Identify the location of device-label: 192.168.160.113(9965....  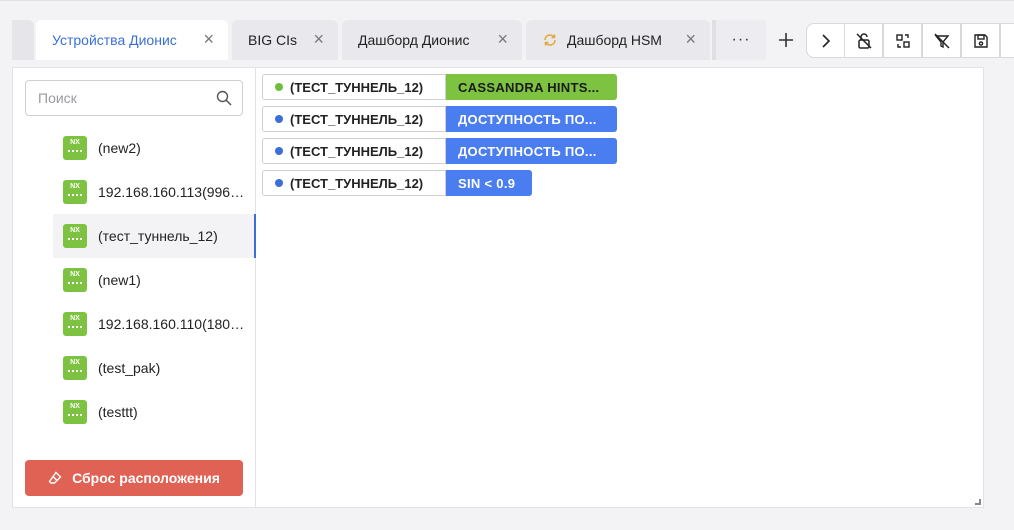
(173, 192).